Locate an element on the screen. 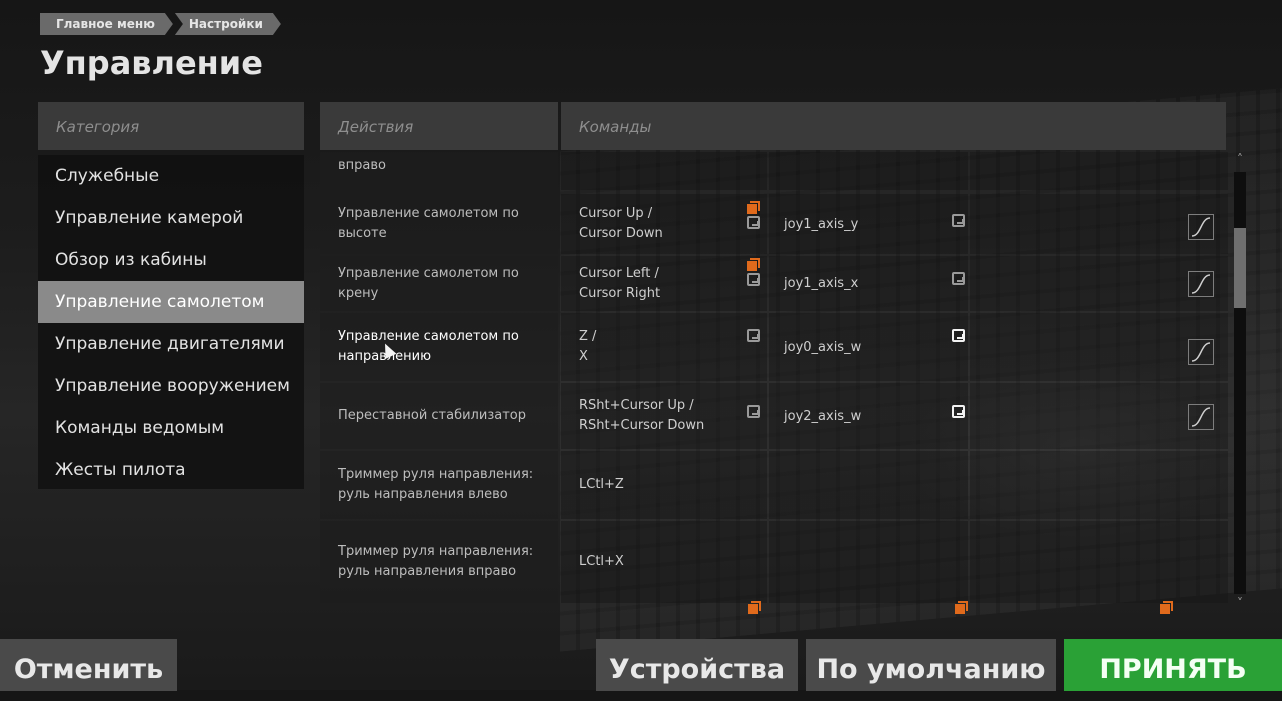  axis-value: joy0_axis_w is located at coordinates (823, 347).